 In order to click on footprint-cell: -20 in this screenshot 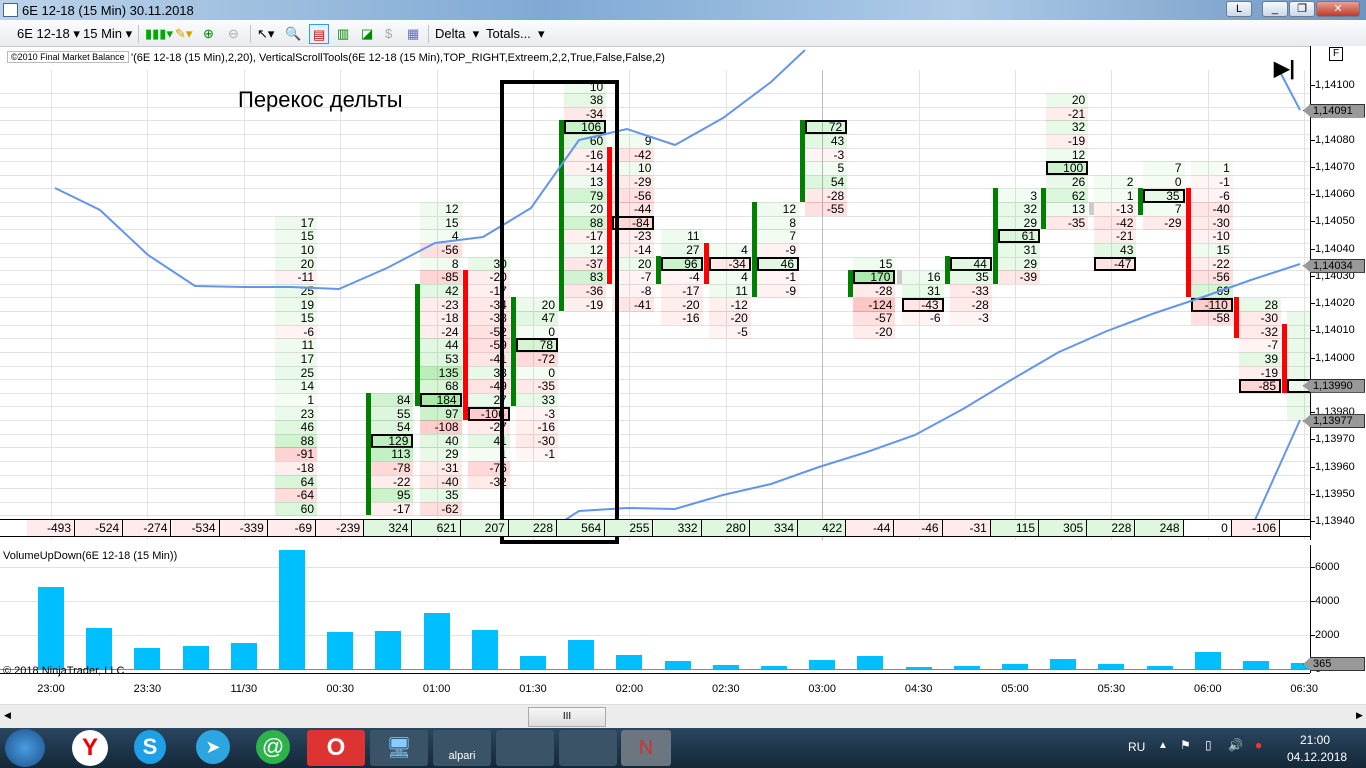, I will do `click(729, 318)`.